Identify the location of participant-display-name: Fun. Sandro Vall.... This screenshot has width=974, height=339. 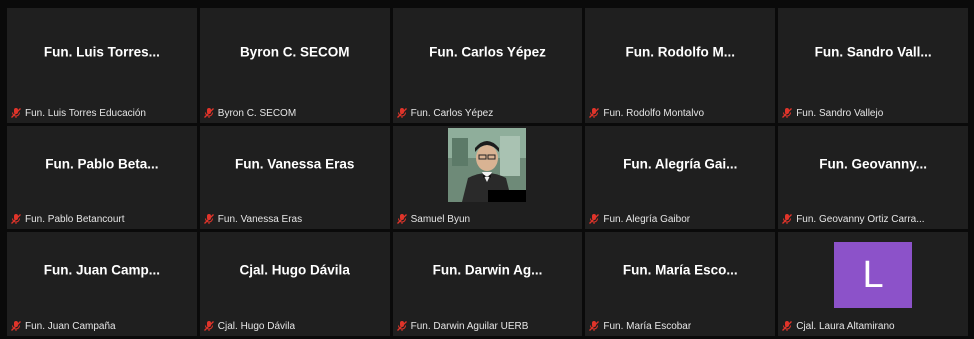
(873, 51).